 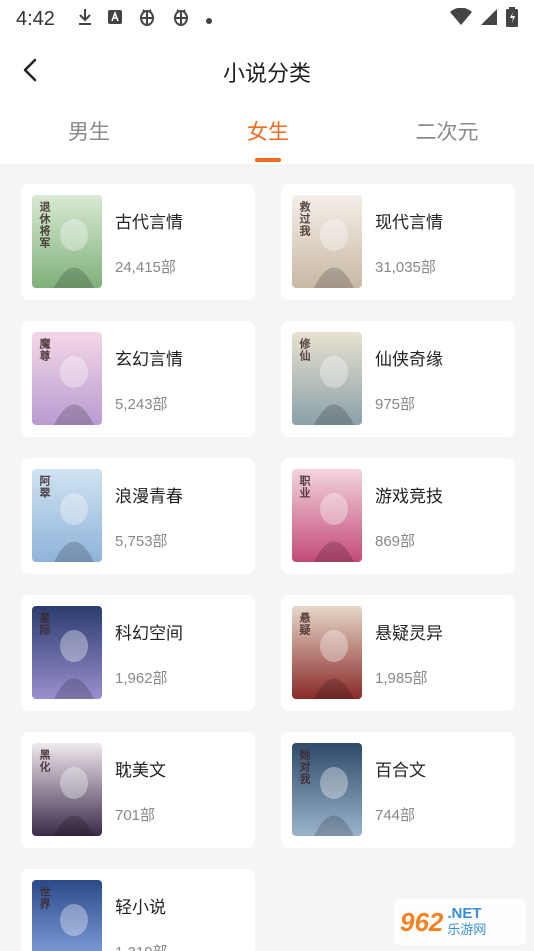 I want to click on category-name: 现代言情, so click(x=409, y=223).